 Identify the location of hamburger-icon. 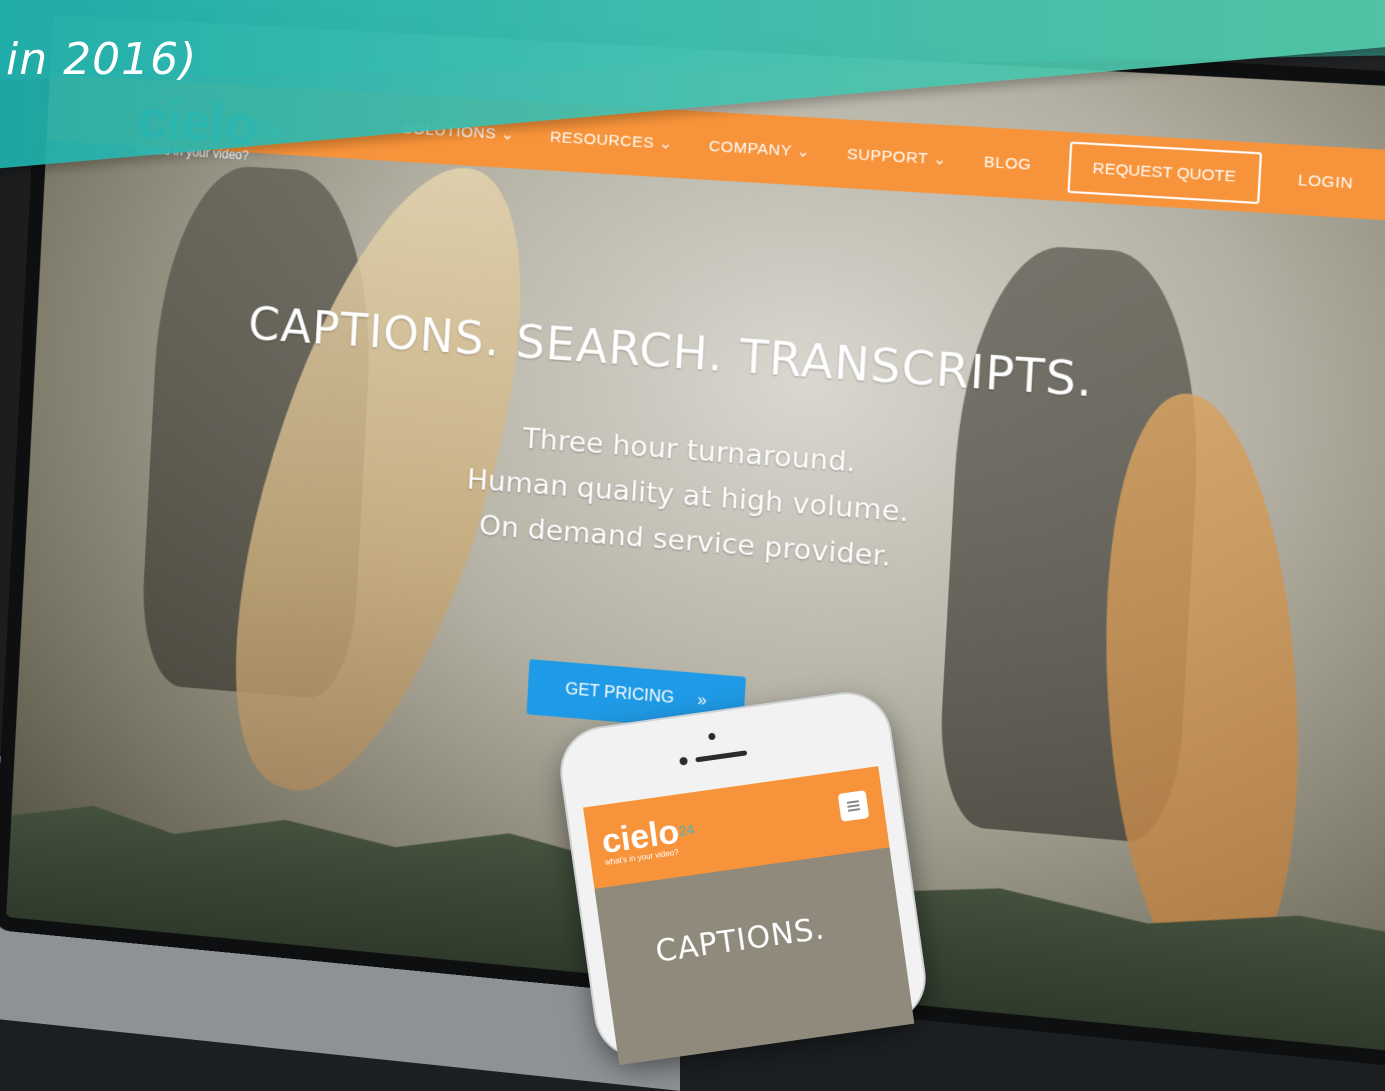
(853, 806).